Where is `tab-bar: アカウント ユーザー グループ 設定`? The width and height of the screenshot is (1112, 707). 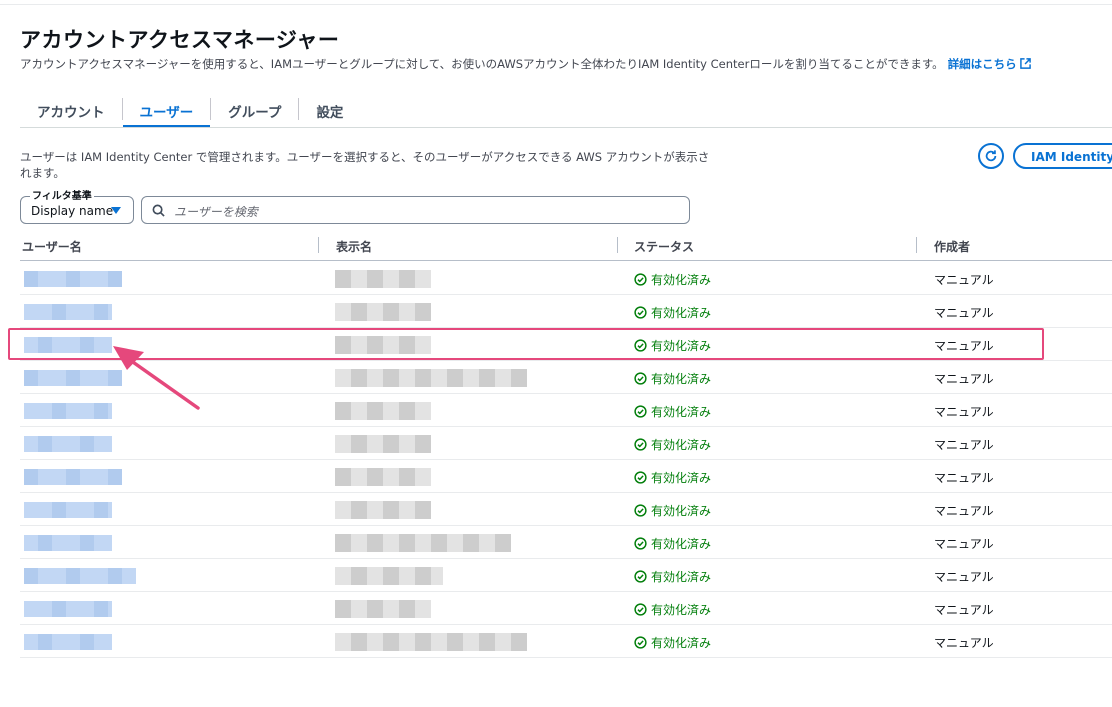 tab-bar: アカウント ユーザー グループ 設定 is located at coordinates (190, 111).